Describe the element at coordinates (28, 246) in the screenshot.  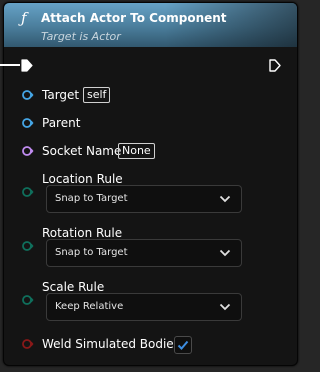
I see `rotation-rule-pin-icon` at that location.